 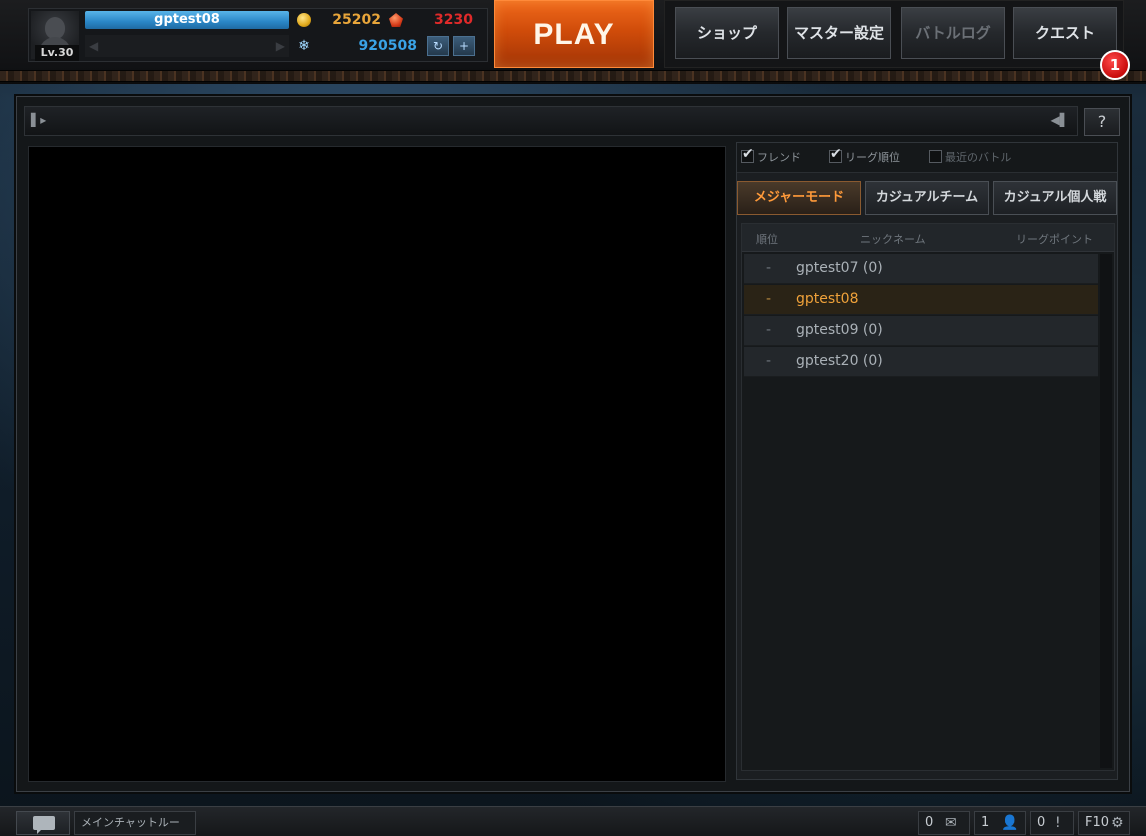 I want to click on ruby-icon, so click(x=396, y=20).